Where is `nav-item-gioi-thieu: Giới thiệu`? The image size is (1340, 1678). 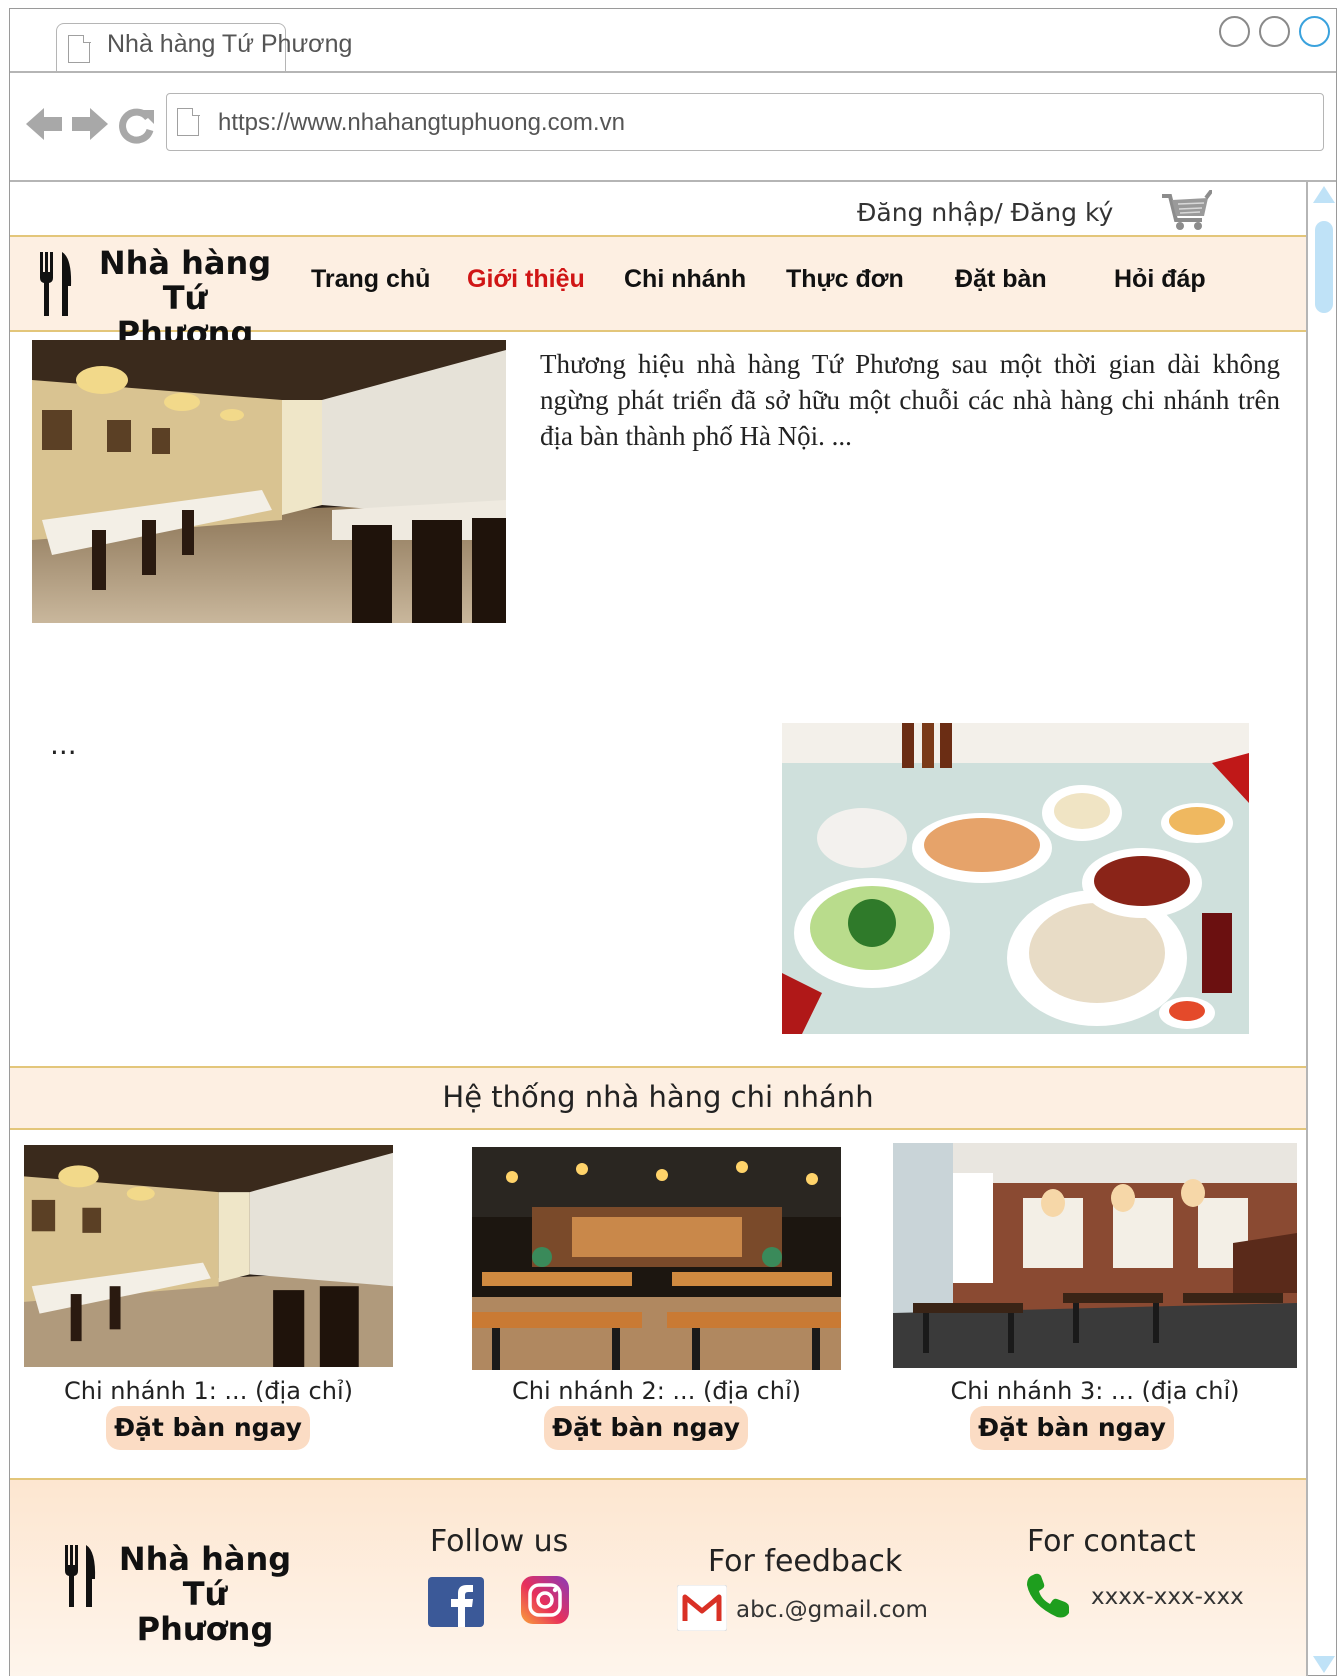 nav-item-gioi-thieu: Giới thiệu is located at coordinates (526, 279).